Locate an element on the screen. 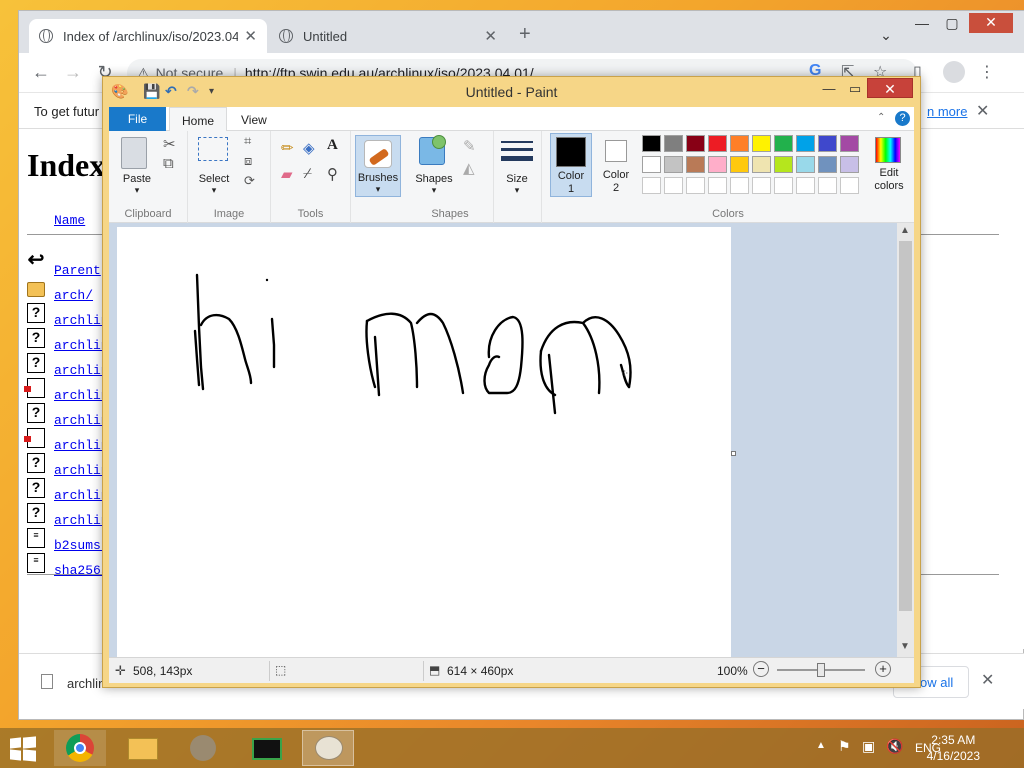 This screenshot has height=768, width=1024. close-download-bar-icon: ✕ is located at coordinates (987, 680).